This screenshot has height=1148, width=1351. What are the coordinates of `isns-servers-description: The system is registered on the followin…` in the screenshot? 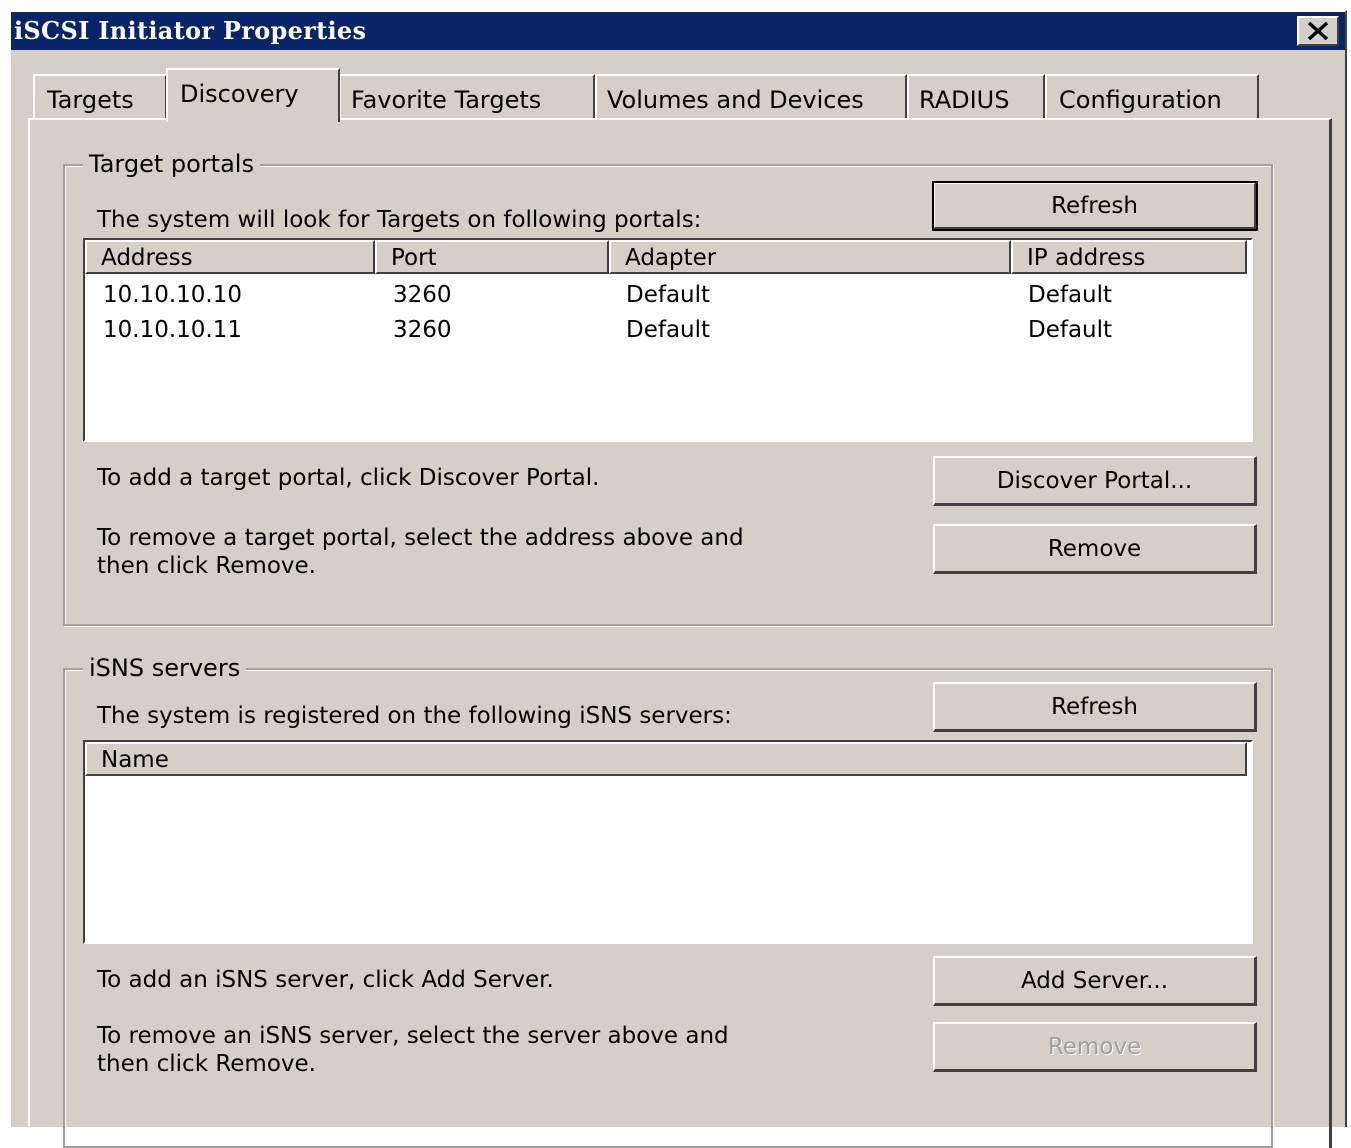 It's located at (414, 716).